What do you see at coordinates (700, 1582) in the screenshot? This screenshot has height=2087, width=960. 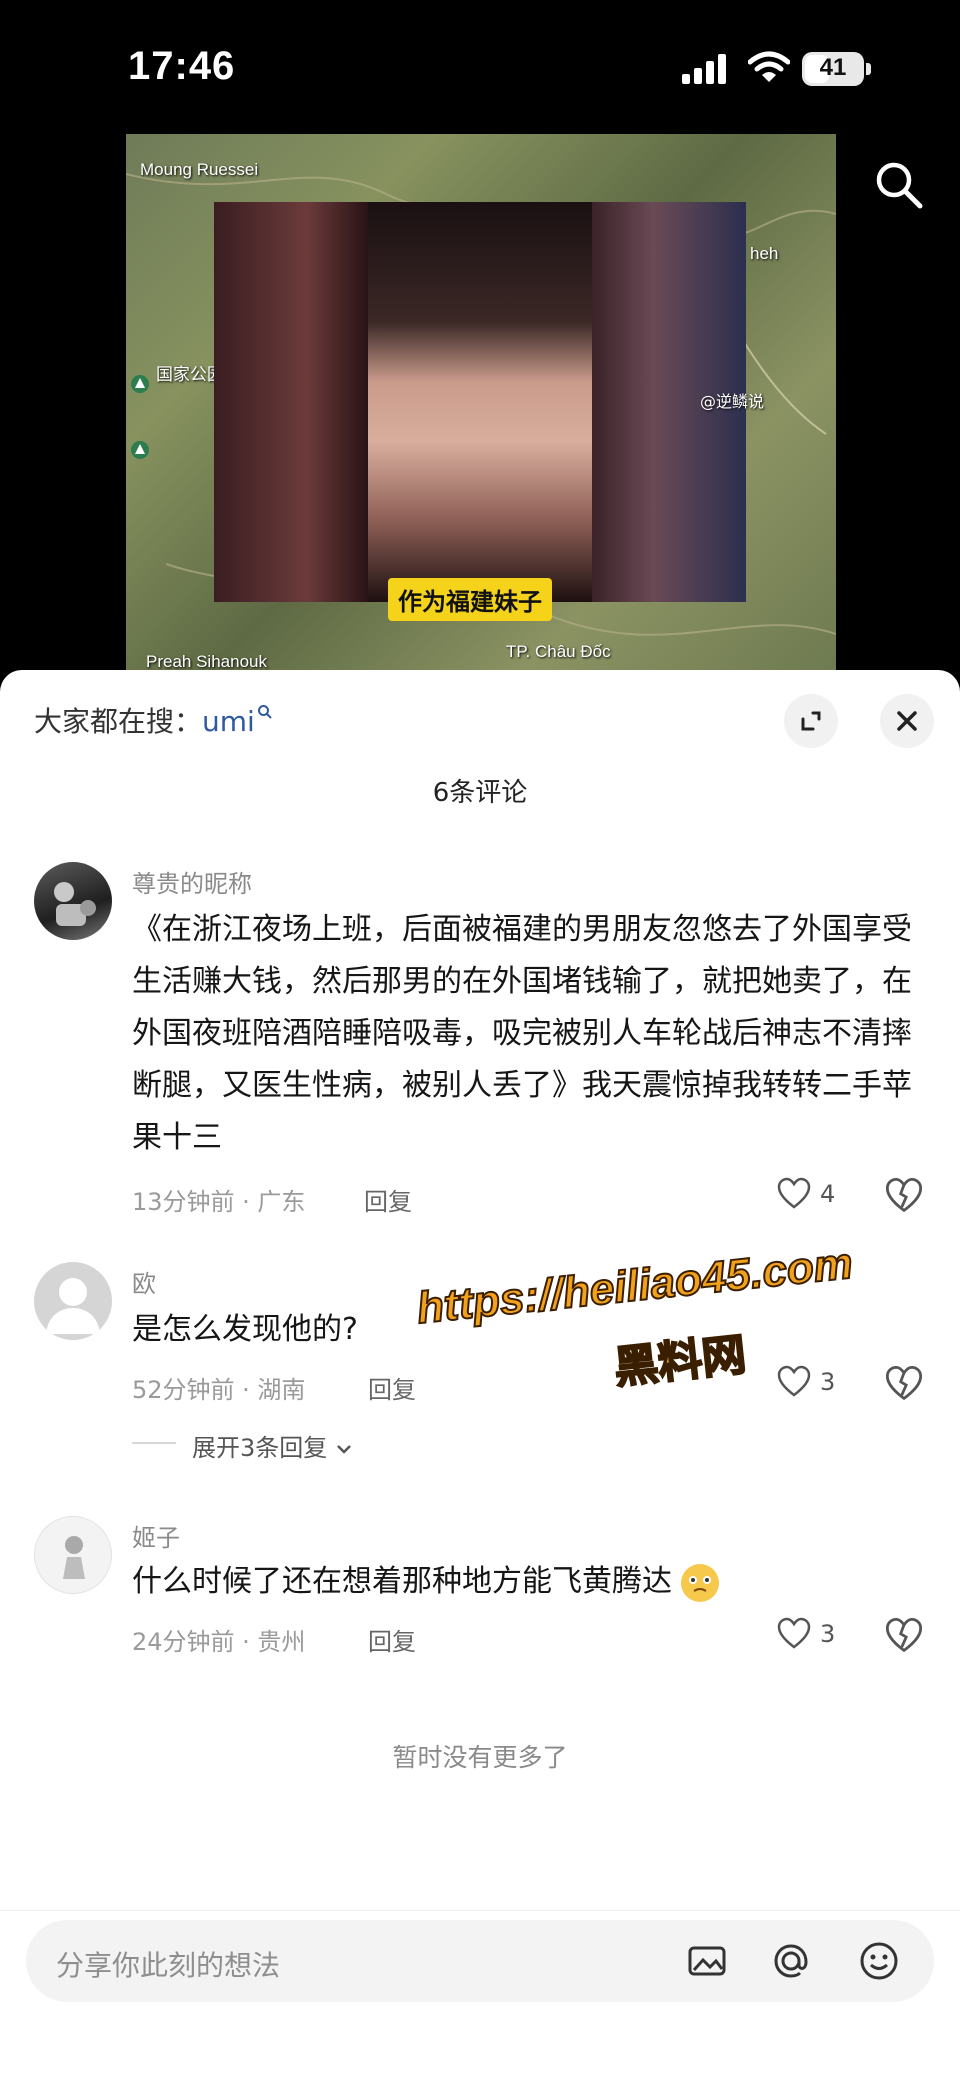 I see `emoji-flushed-icon` at bounding box center [700, 1582].